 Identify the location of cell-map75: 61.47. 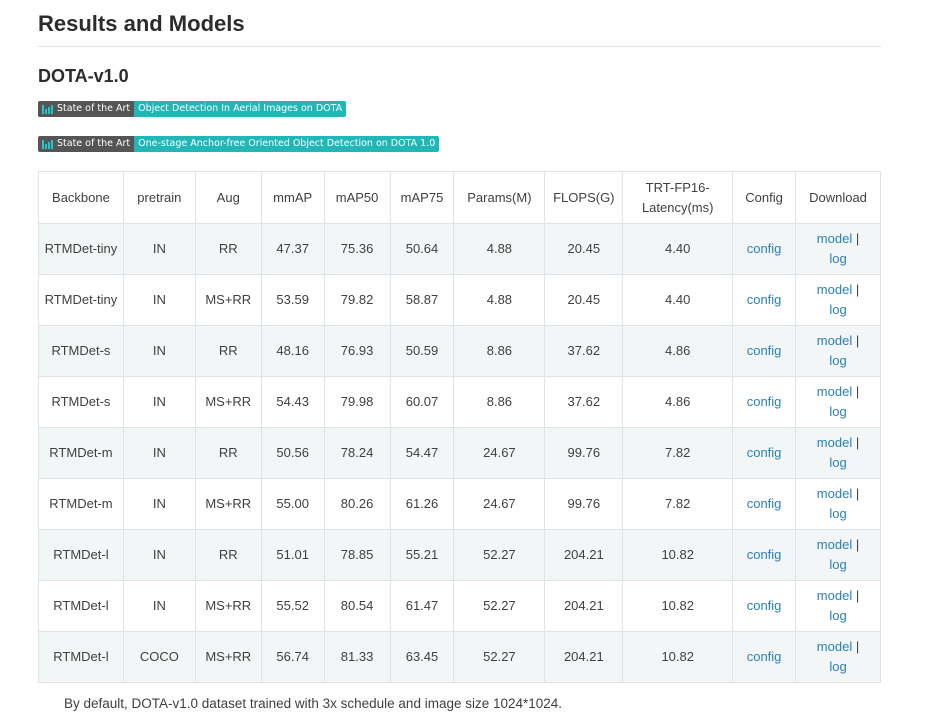
(422, 606).